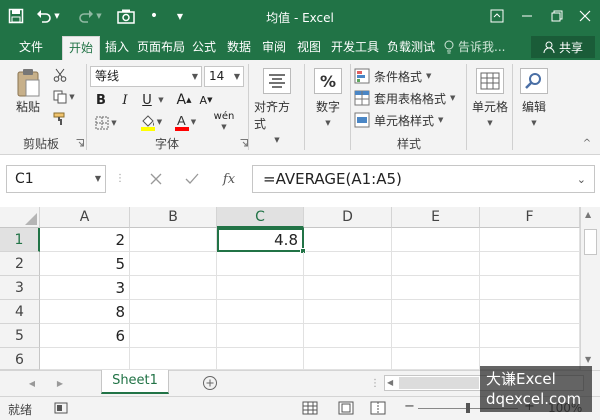 This screenshot has width=600, height=420. I want to click on insert-function-button: fx, so click(229, 179).